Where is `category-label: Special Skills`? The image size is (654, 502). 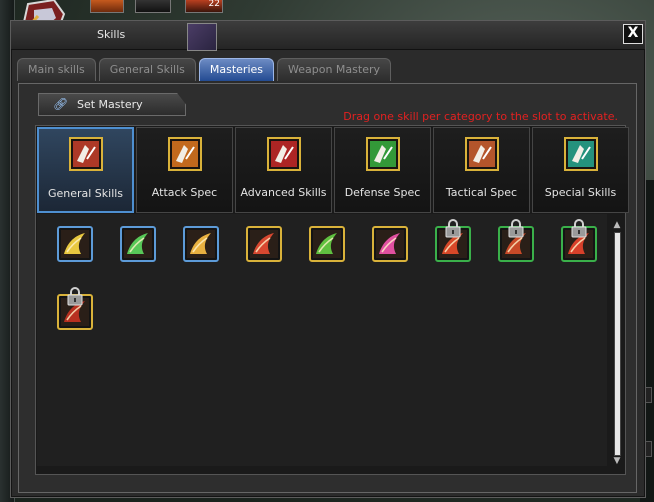
category-label: Special Skills is located at coordinates (580, 192).